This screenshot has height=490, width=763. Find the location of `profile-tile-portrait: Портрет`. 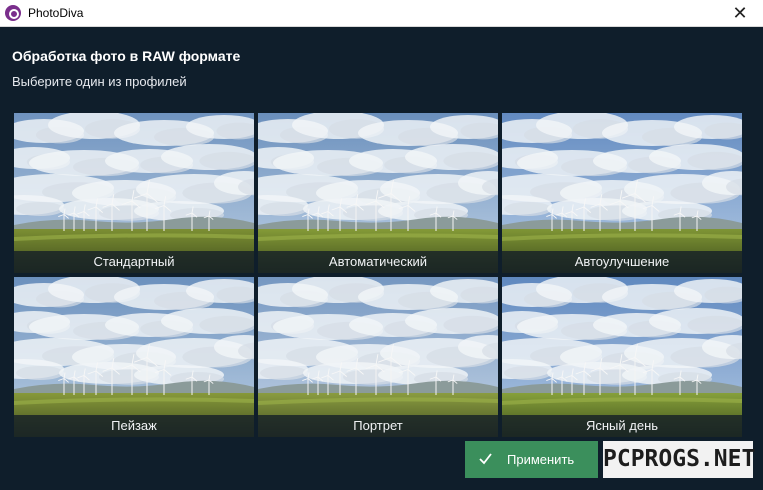

profile-tile-portrait: Портрет is located at coordinates (378, 357).